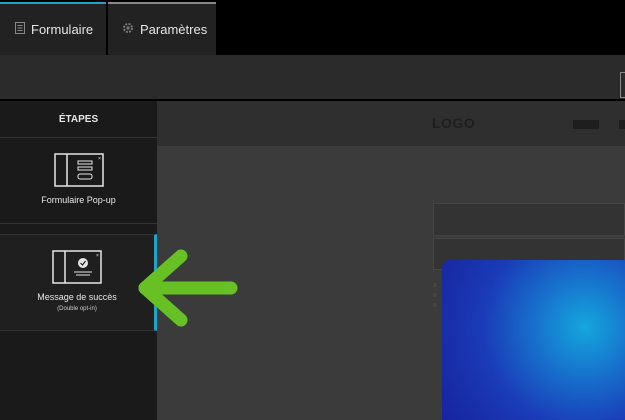  I want to click on preview-logo: LOGO, so click(454, 123).